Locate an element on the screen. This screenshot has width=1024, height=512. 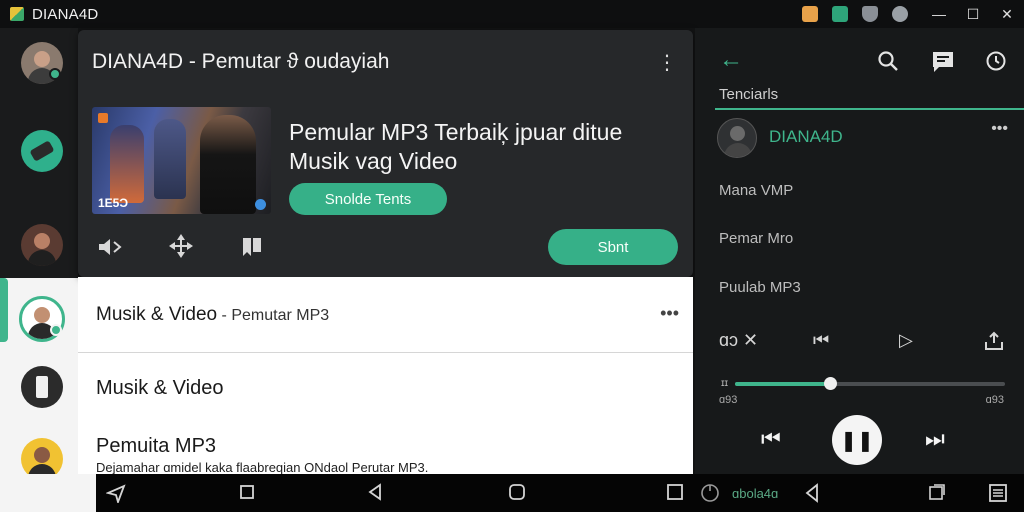
audio-label: ɑɔ is located at coordinates (729, 340).